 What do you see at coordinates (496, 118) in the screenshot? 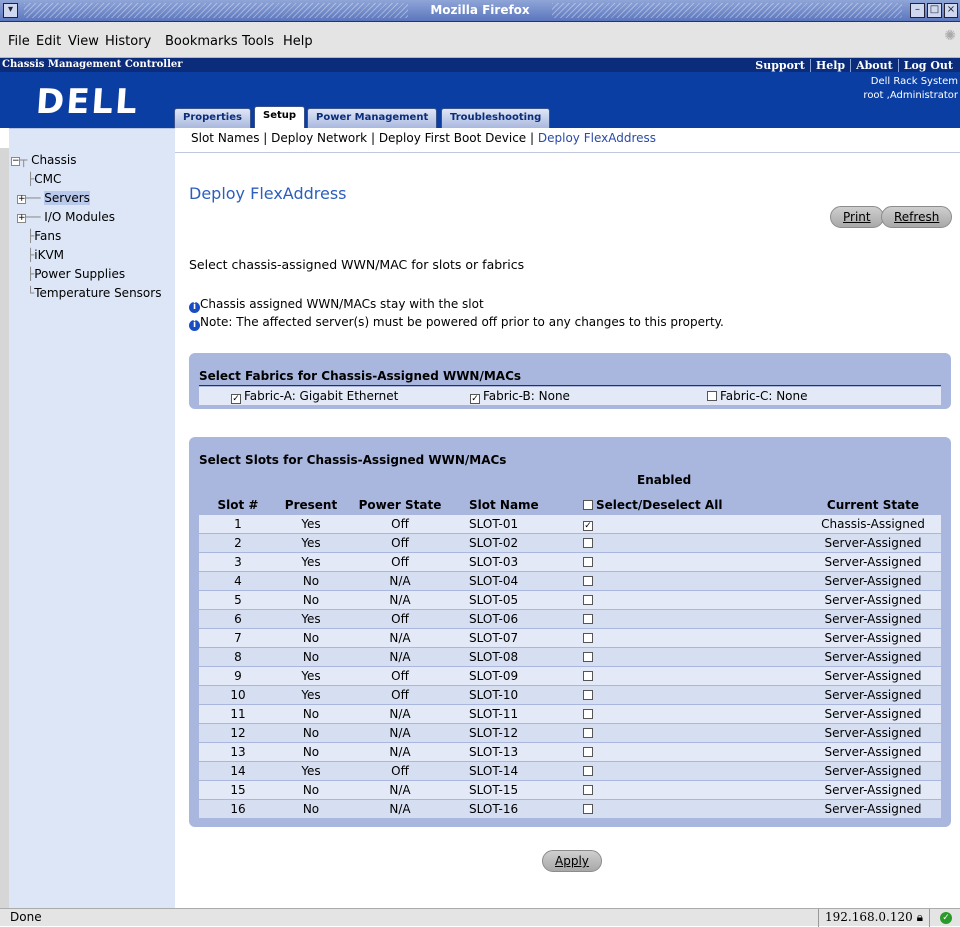
I see `tab-troubleshooting: Troubleshooting` at bounding box center [496, 118].